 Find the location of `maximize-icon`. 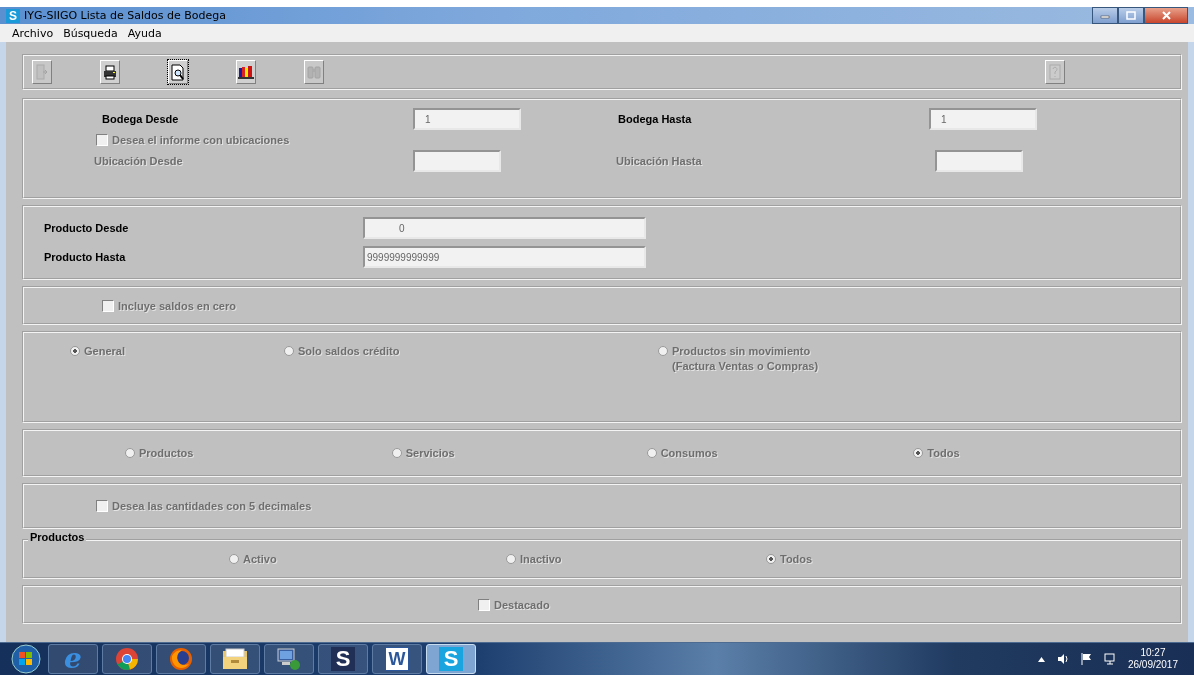

maximize-icon is located at coordinates (1131, 15).